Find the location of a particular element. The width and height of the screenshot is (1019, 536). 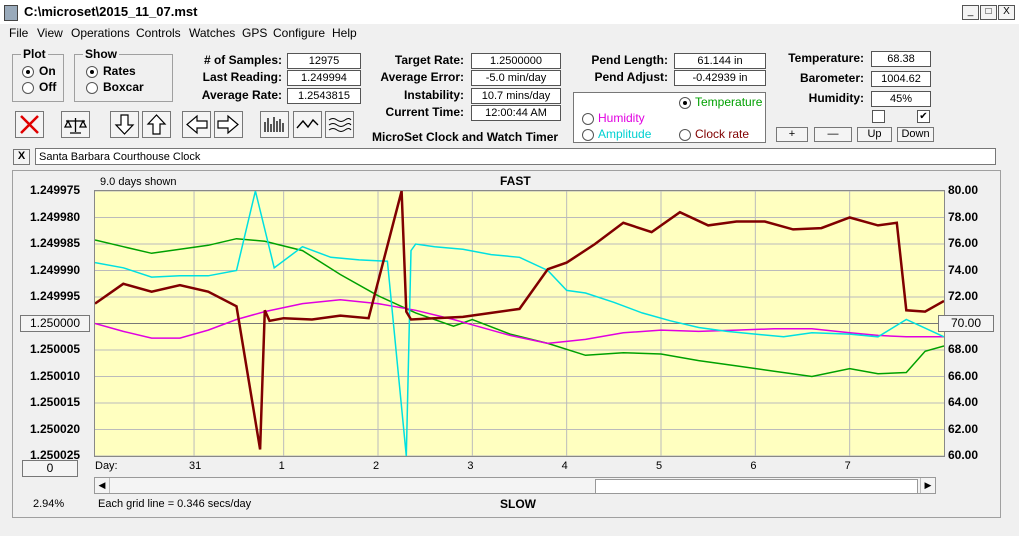

plot-on-radio is located at coordinates (28, 72).